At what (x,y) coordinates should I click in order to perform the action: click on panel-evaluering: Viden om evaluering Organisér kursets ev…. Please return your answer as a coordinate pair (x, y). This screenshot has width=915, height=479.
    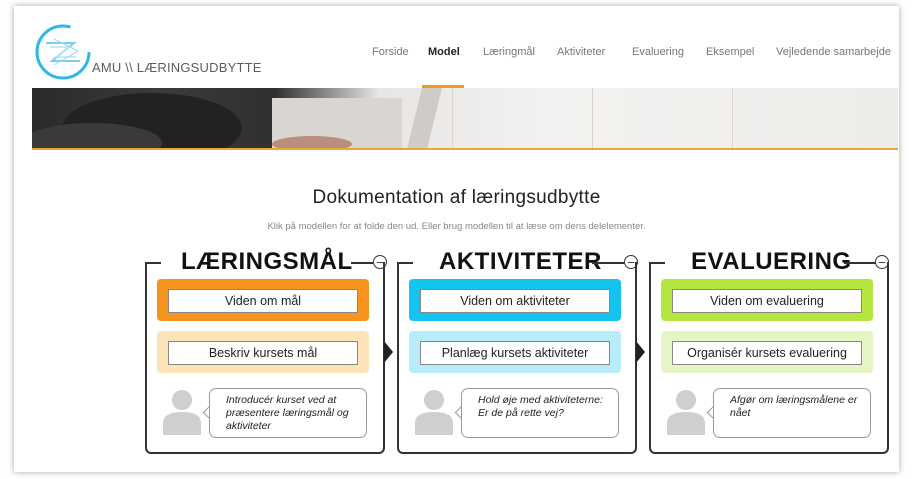
    Looking at the image, I should click on (769, 358).